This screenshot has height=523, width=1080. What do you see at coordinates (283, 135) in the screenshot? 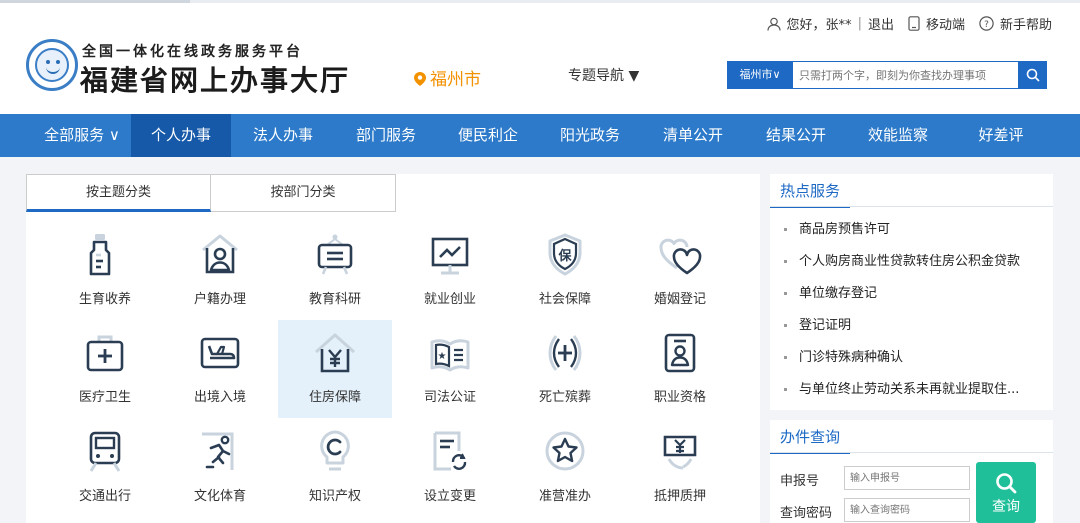
I see `nav-legal-entity: 法人办事` at bounding box center [283, 135].